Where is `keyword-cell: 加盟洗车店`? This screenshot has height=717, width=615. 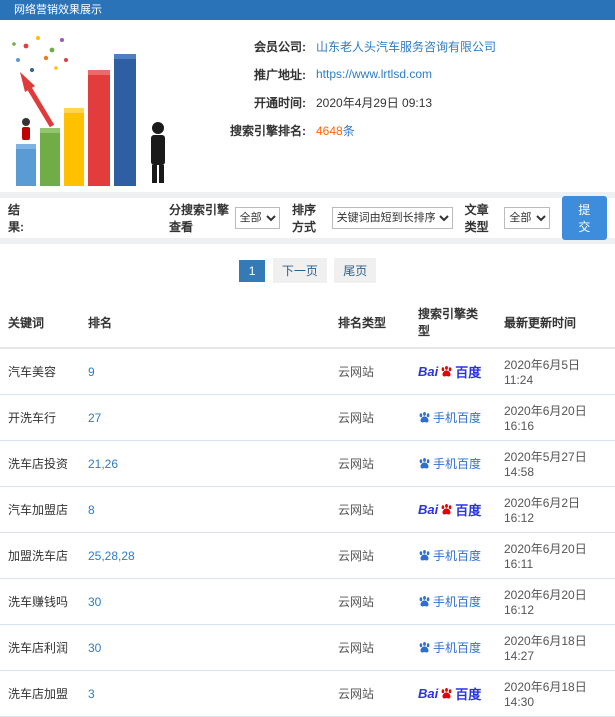
keyword-cell: 加盟洗车店 is located at coordinates (40, 555).